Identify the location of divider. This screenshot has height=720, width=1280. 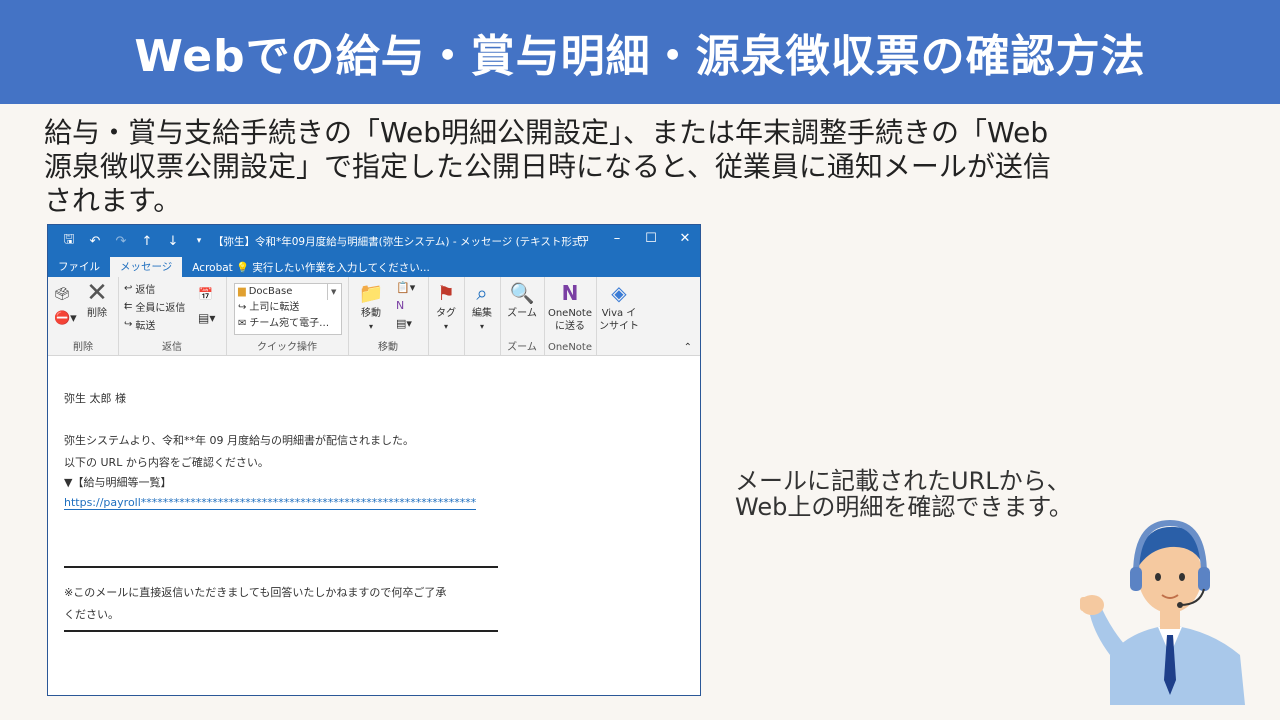
(281, 631).